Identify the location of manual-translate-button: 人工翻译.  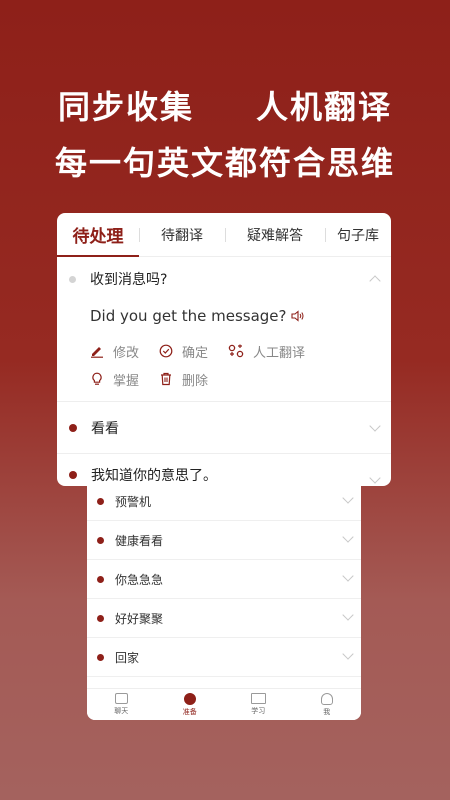
(266, 351).